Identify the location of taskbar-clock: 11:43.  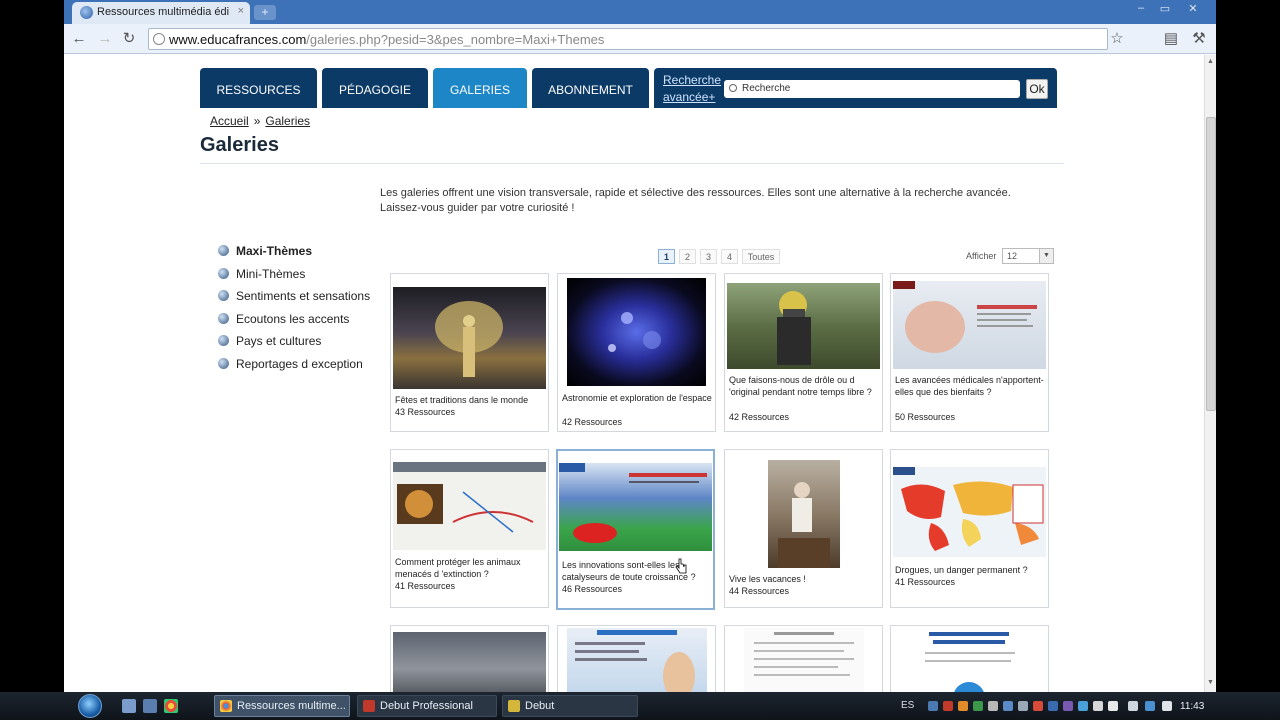
(1192, 706).